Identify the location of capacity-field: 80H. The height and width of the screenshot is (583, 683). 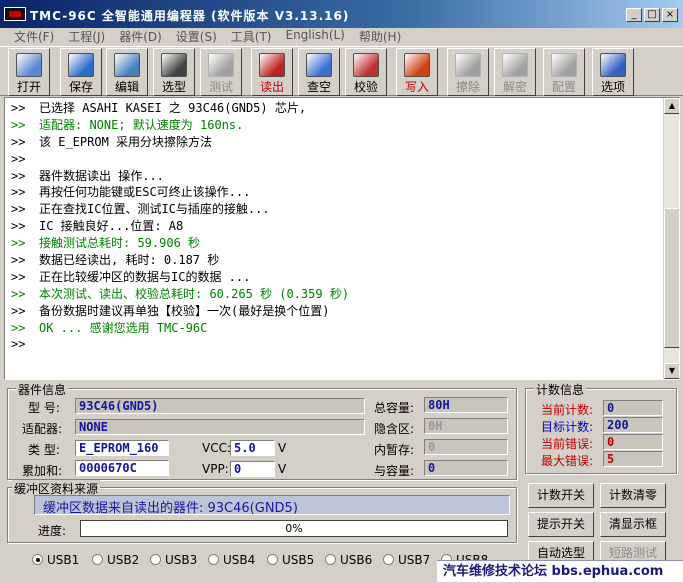
(466, 405).